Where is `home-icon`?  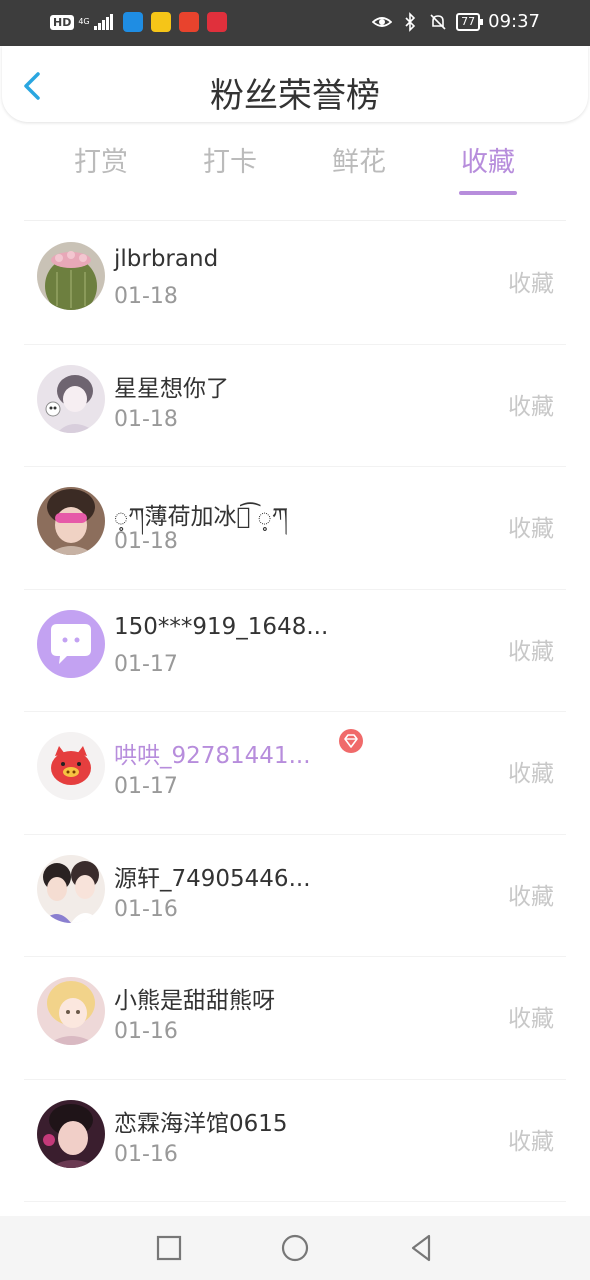
home-icon is located at coordinates (295, 1248).